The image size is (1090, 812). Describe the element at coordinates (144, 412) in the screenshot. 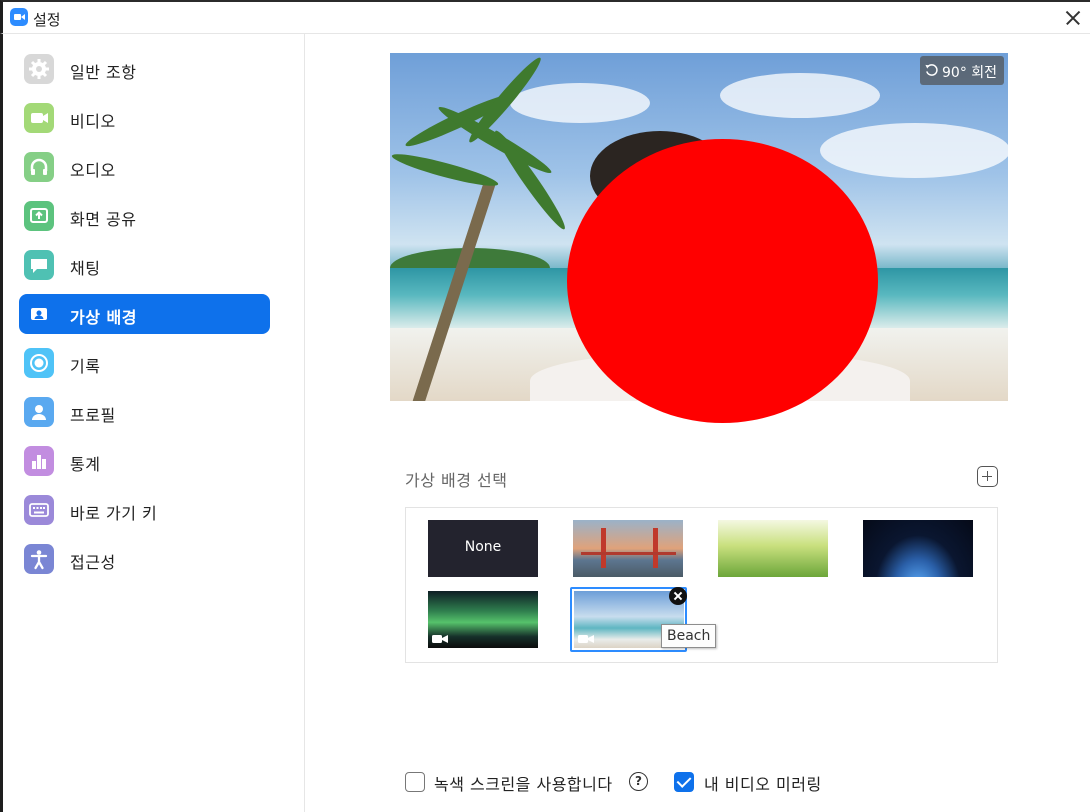

I see `sidebar-item-profile: 프로필` at that location.